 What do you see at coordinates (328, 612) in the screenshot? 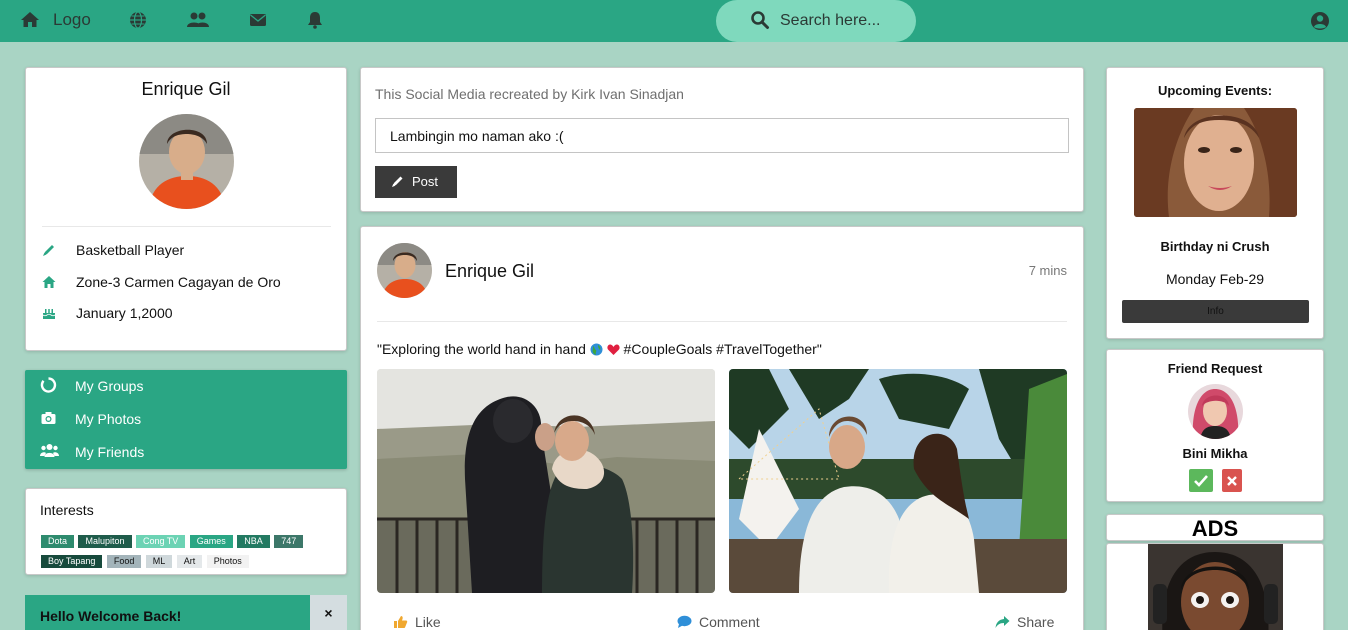
I see `close-button: ×` at bounding box center [328, 612].